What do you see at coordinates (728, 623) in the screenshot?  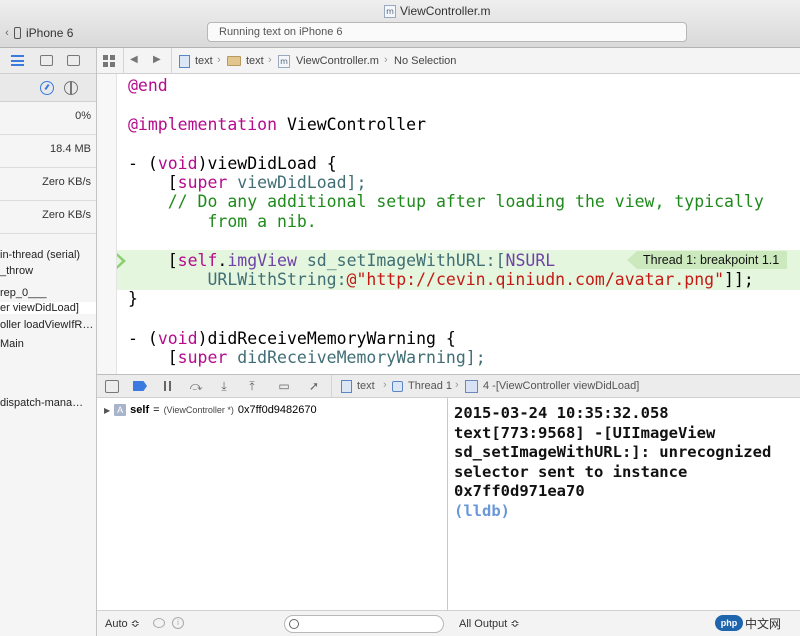 I see `watermark-badge: php` at bounding box center [728, 623].